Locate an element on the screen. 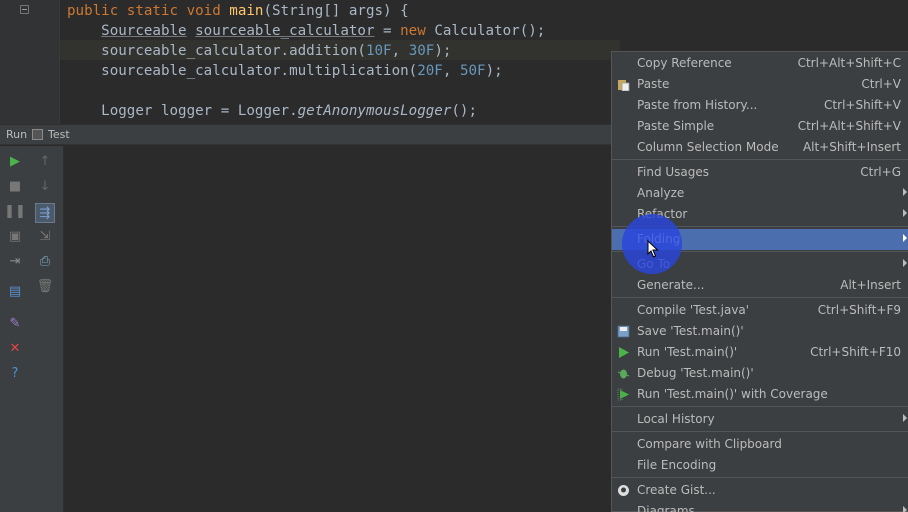 This screenshot has width=908, height=512. code-token: sourceable_calculator.multiplication( is located at coordinates (242, 71).